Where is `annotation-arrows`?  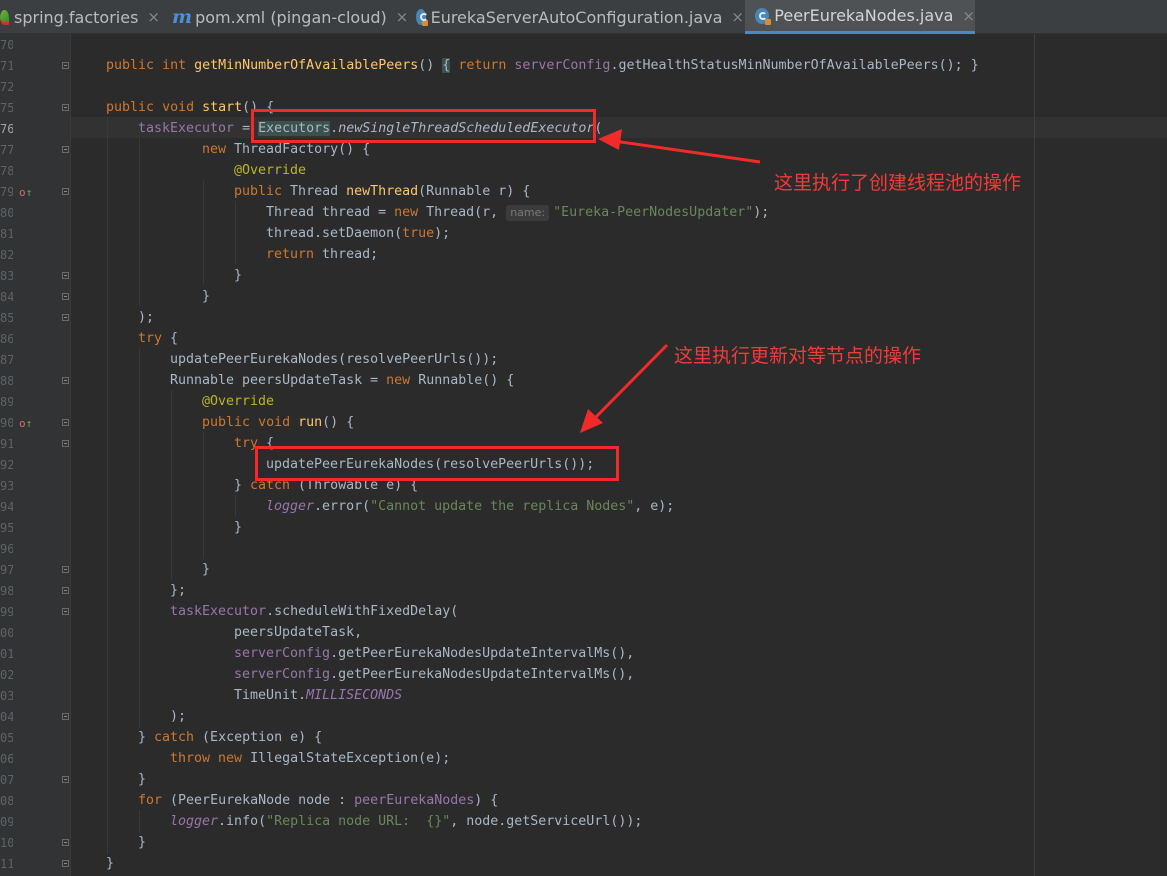 annotation-arrows is located at coordinates (670, 281).